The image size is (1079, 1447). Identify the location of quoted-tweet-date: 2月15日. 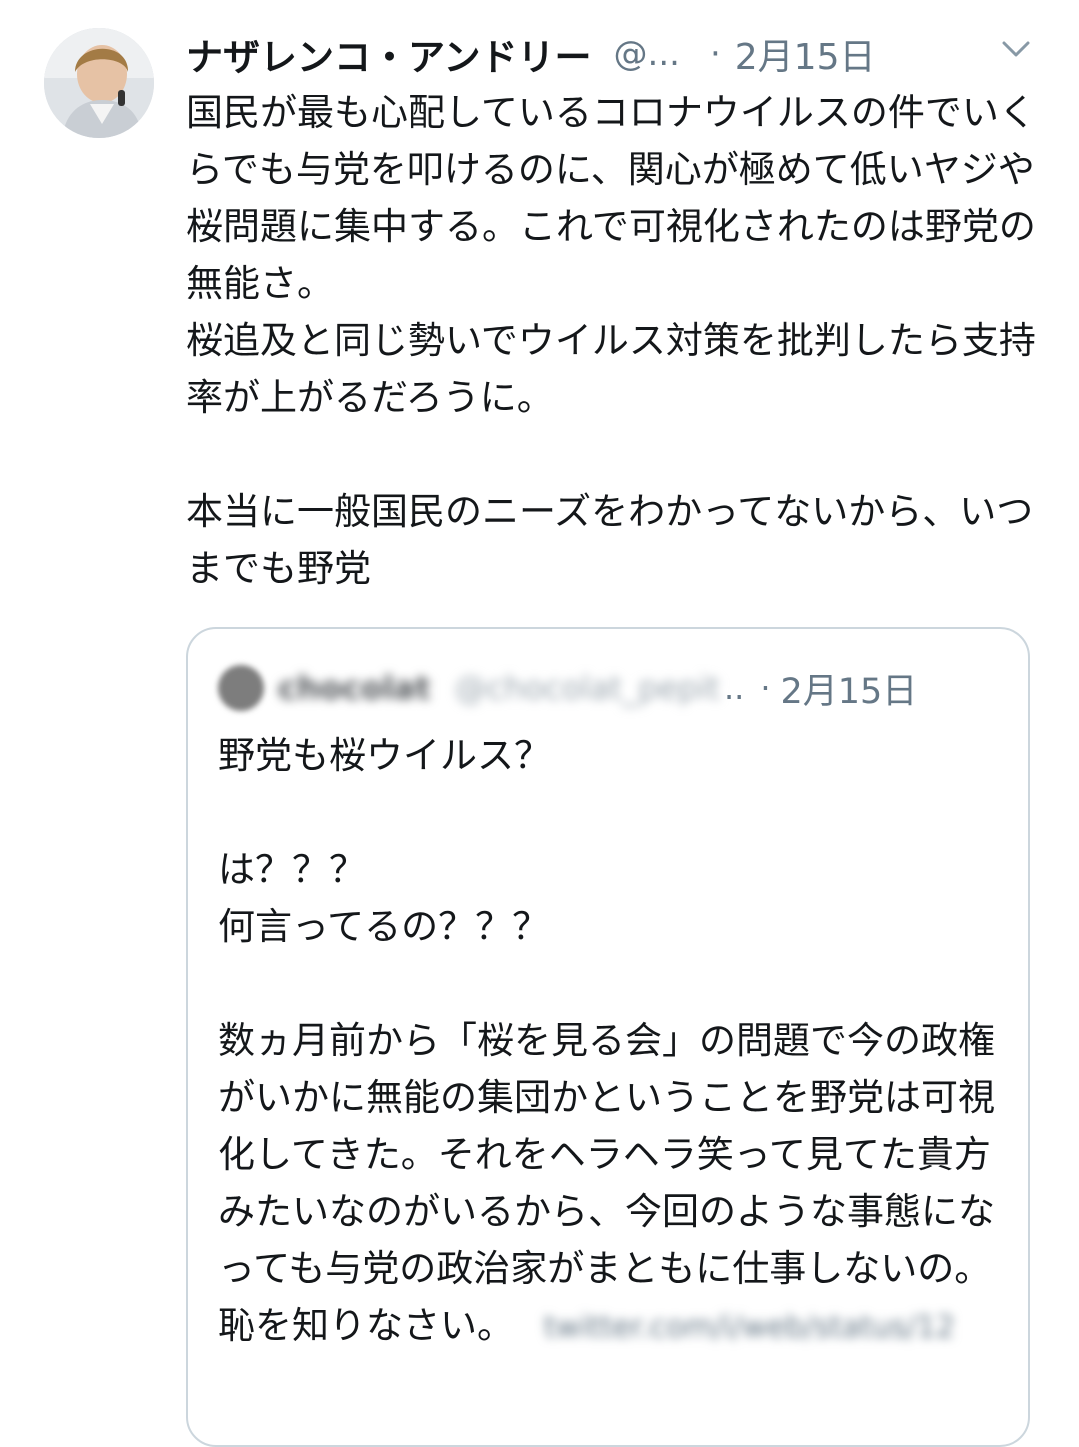
(848, 688).